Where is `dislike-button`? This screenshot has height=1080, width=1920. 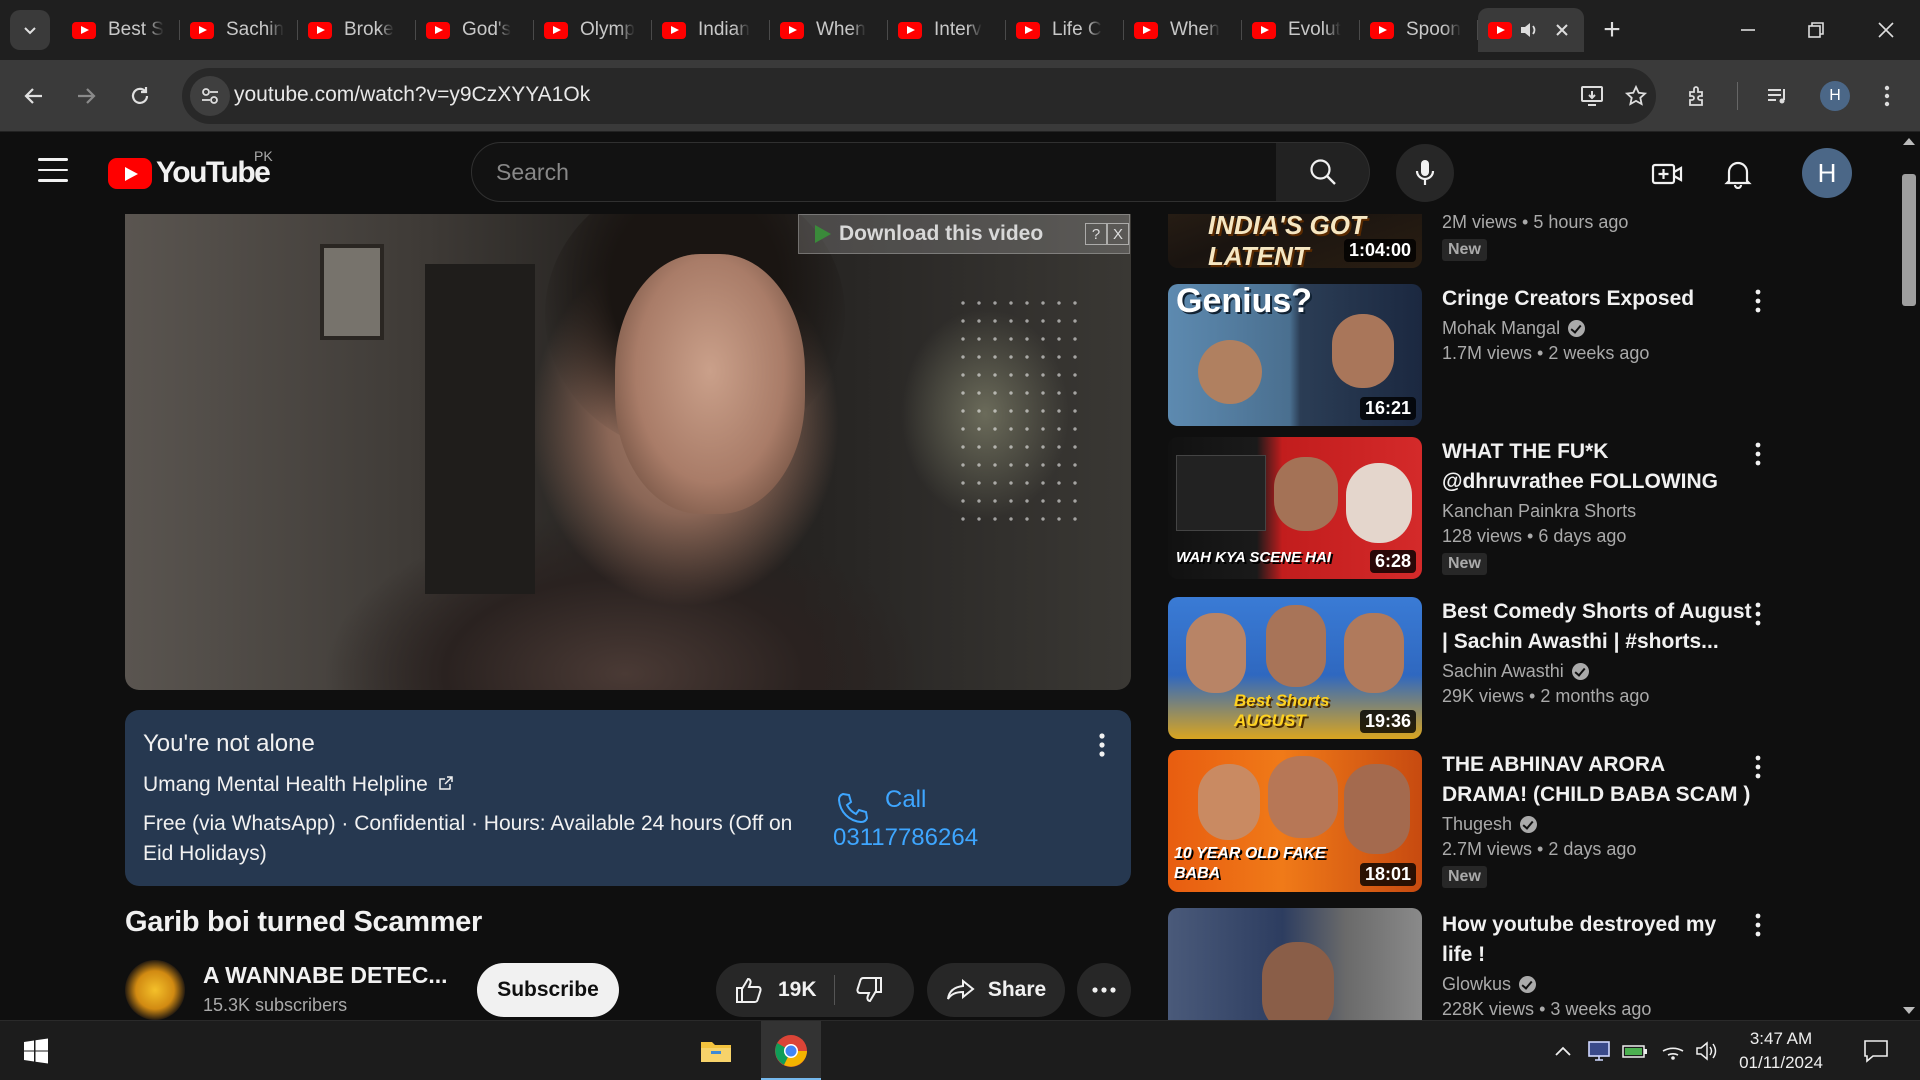
dislike-button is located at coordinates (869, 992).